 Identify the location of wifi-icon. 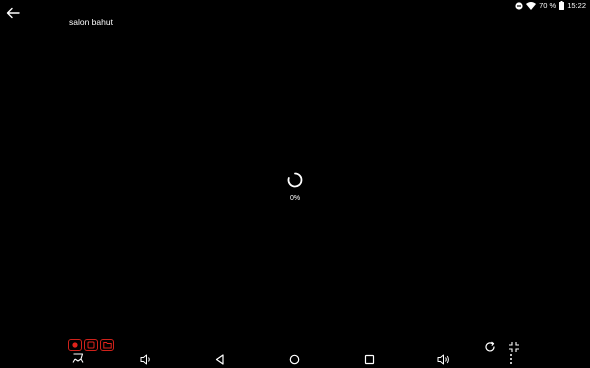
(531, 7).